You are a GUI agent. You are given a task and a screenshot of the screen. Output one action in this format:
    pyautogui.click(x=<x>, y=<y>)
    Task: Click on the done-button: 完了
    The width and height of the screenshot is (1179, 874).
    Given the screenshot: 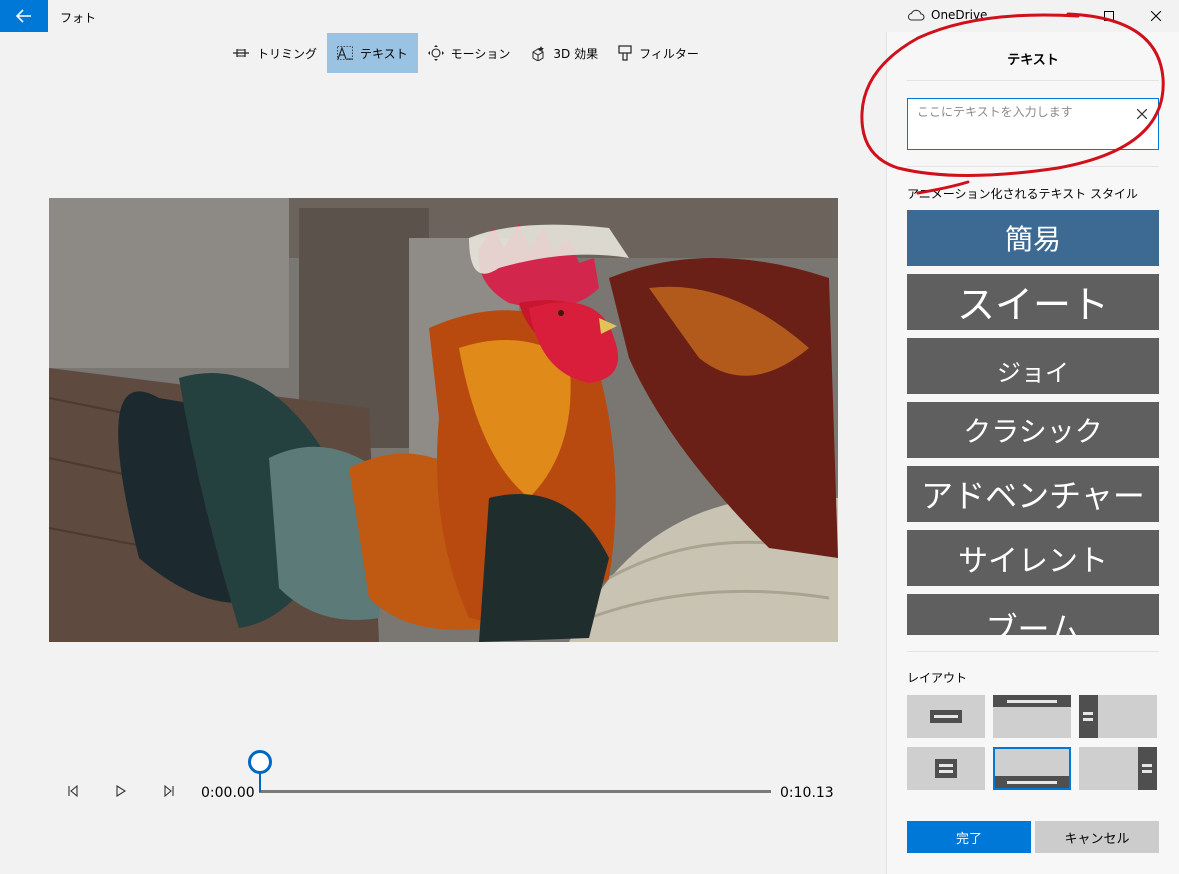 What is the action you would take?
    pyautogui.click(x=969, y=837)
    